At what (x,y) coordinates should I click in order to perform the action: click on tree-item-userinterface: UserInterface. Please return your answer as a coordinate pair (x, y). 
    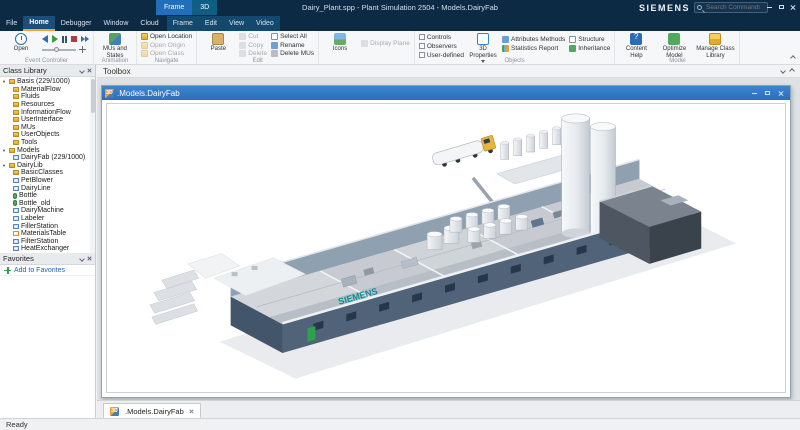
    Looking at the image, I should click on (47, 120).